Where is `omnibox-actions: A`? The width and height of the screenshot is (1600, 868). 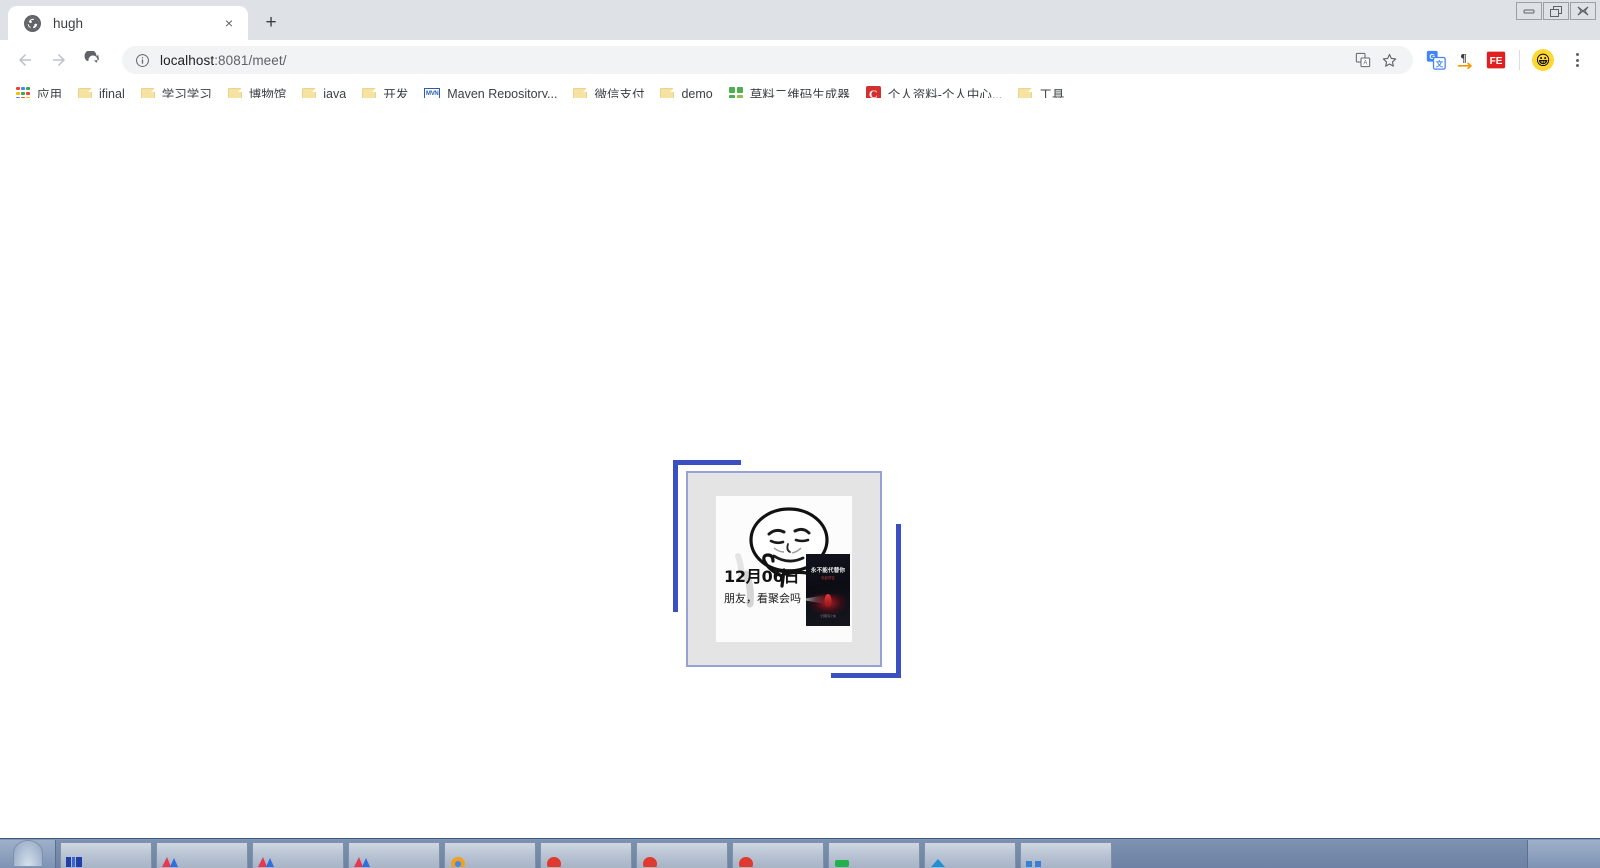 omnibox-actions: A is located at coordinates (1376, 60).